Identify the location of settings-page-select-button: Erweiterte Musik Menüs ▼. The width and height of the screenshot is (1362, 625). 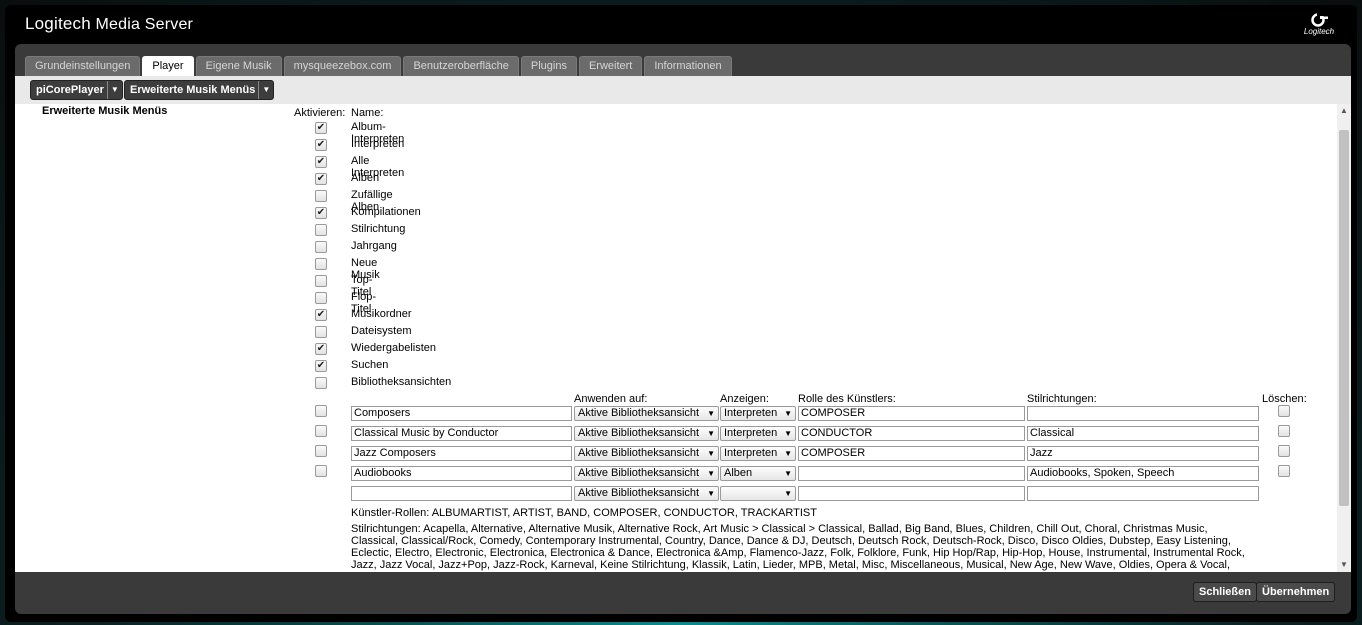
(199, 90).